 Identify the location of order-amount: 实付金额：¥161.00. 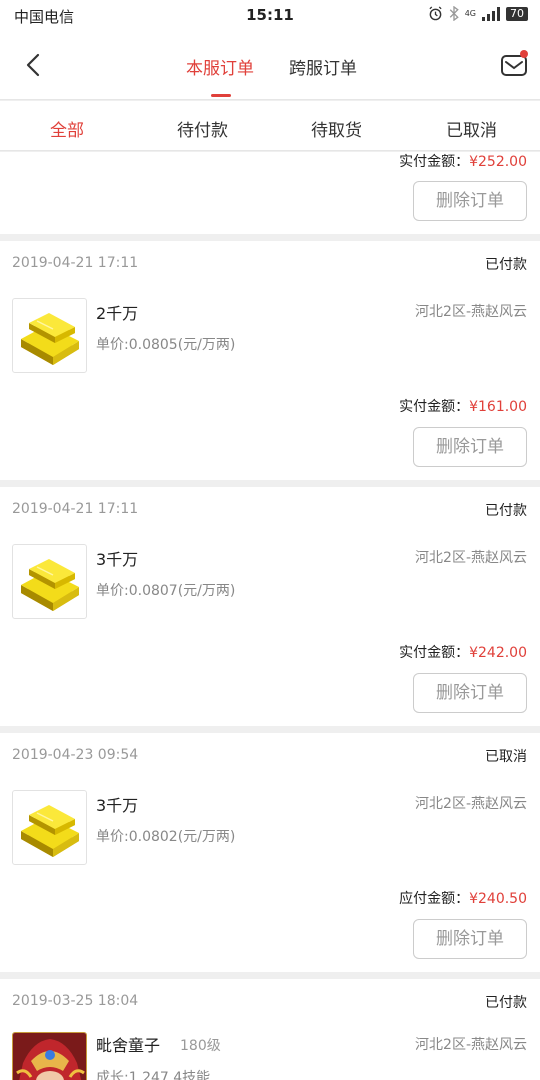
(463, 406).